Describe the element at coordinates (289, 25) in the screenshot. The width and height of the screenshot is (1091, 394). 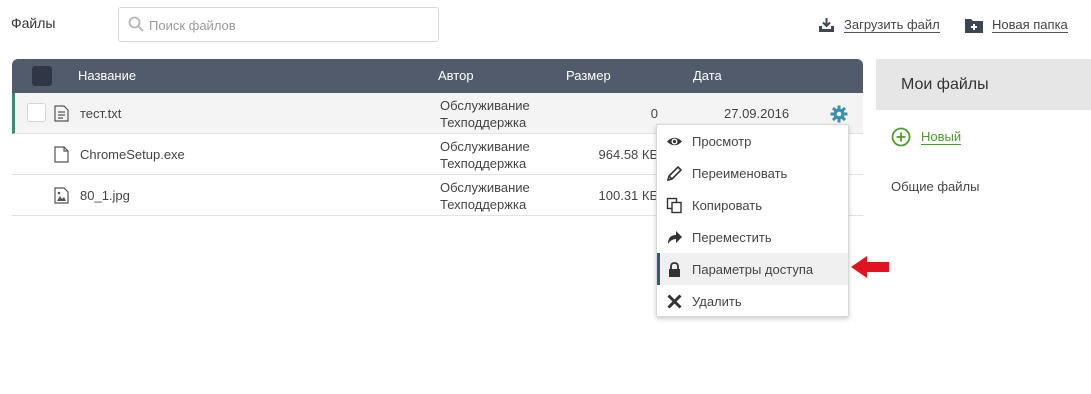
I see `search-input` at that location.